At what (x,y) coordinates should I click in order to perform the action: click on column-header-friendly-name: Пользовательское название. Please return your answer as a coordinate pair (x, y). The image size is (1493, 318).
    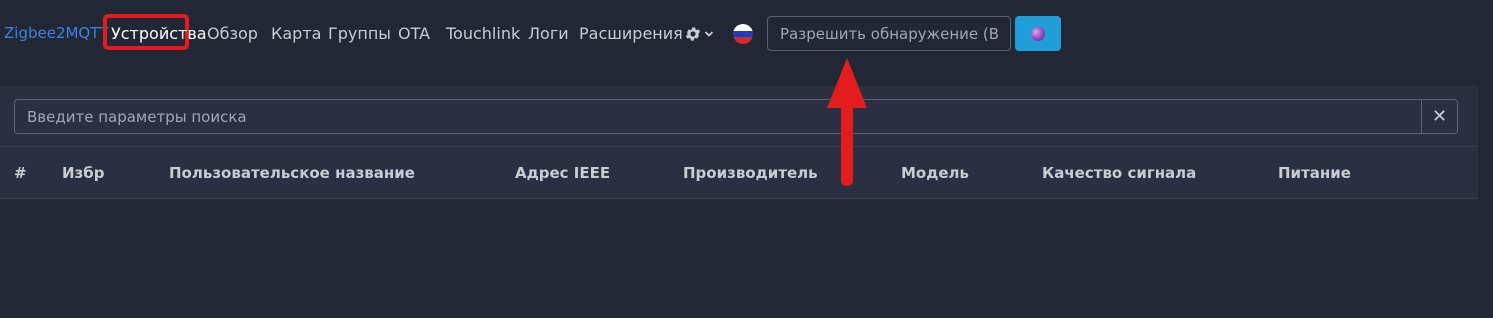
    Looking at the image, I should click on (292, 173).